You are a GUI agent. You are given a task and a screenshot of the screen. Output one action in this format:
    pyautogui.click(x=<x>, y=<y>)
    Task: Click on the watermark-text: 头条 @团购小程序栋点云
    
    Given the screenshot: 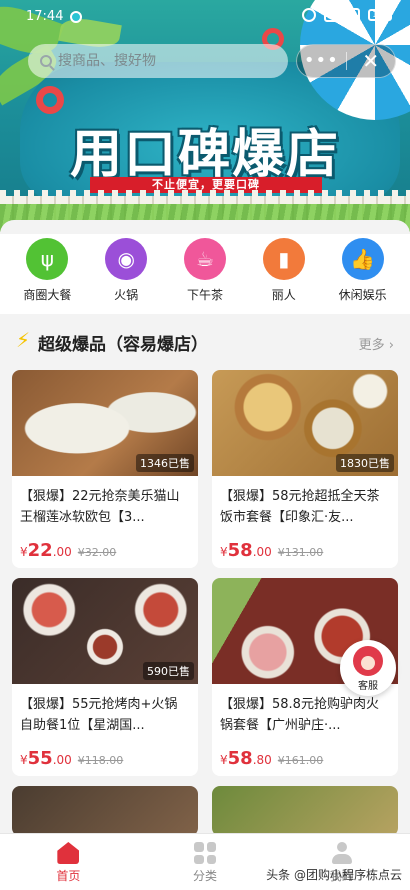 What is the action you would take?
    pyautogui.click(x=334, y=875)
    